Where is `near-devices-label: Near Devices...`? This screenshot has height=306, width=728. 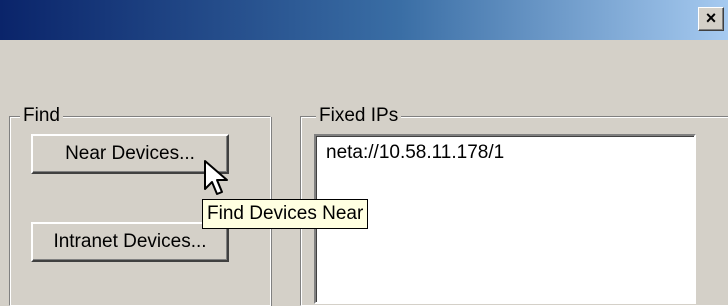
near-devices-label: Near Devices... is located at coordinates (130, 153).